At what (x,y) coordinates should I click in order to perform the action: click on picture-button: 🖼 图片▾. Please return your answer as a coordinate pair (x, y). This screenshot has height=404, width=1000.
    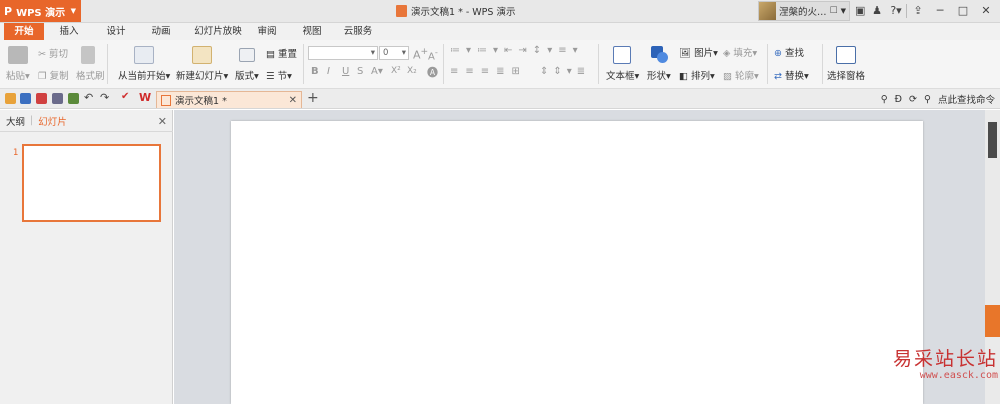
    Looking at the image, I should click on (698, 52).